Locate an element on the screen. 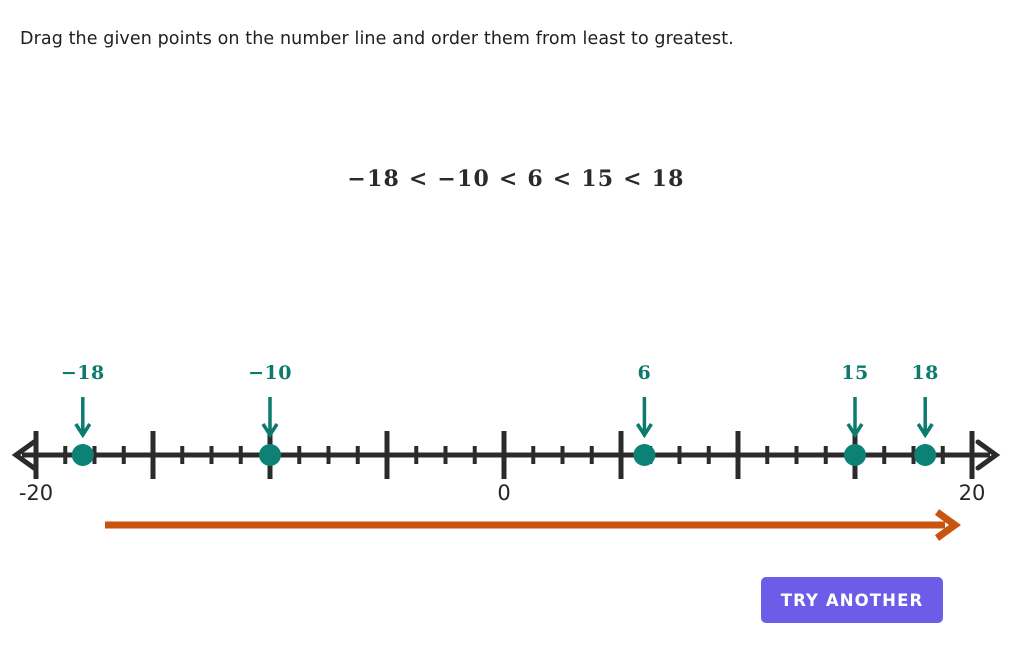  axis-tick-label: 20 is located at coordinates (972, 493).